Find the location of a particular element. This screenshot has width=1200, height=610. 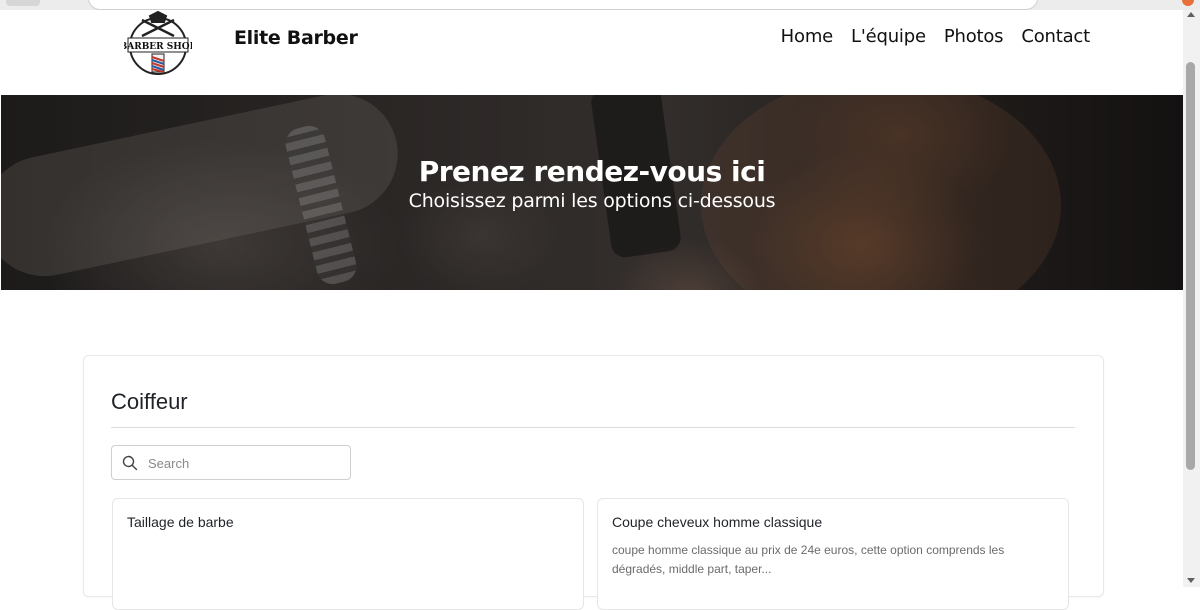

barber-shop-logo: BARBER SHOP is located at coordinates (158, 43).